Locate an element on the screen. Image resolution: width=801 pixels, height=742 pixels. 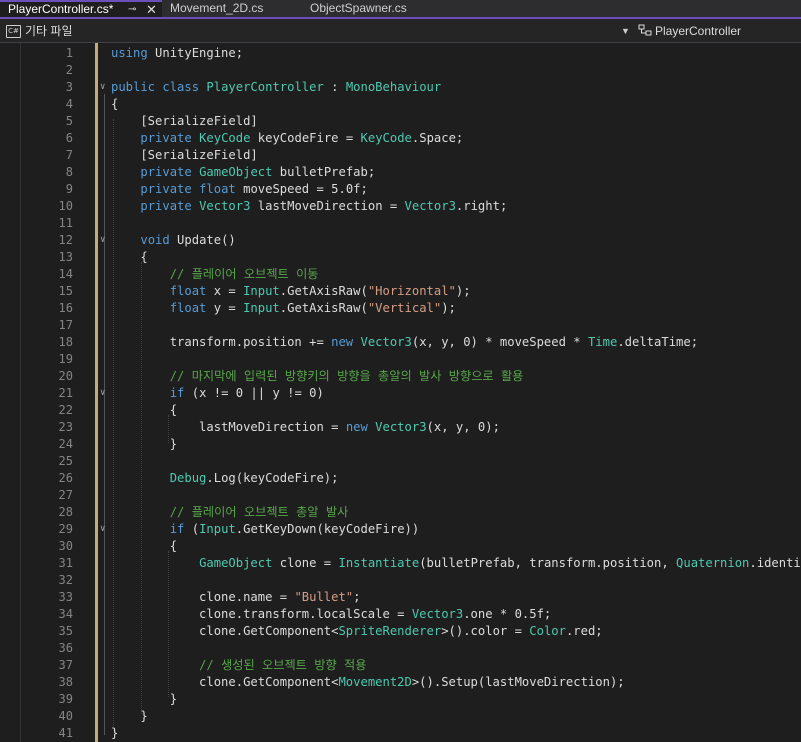
code-text: void Update() is located at coordinates (188, 240).